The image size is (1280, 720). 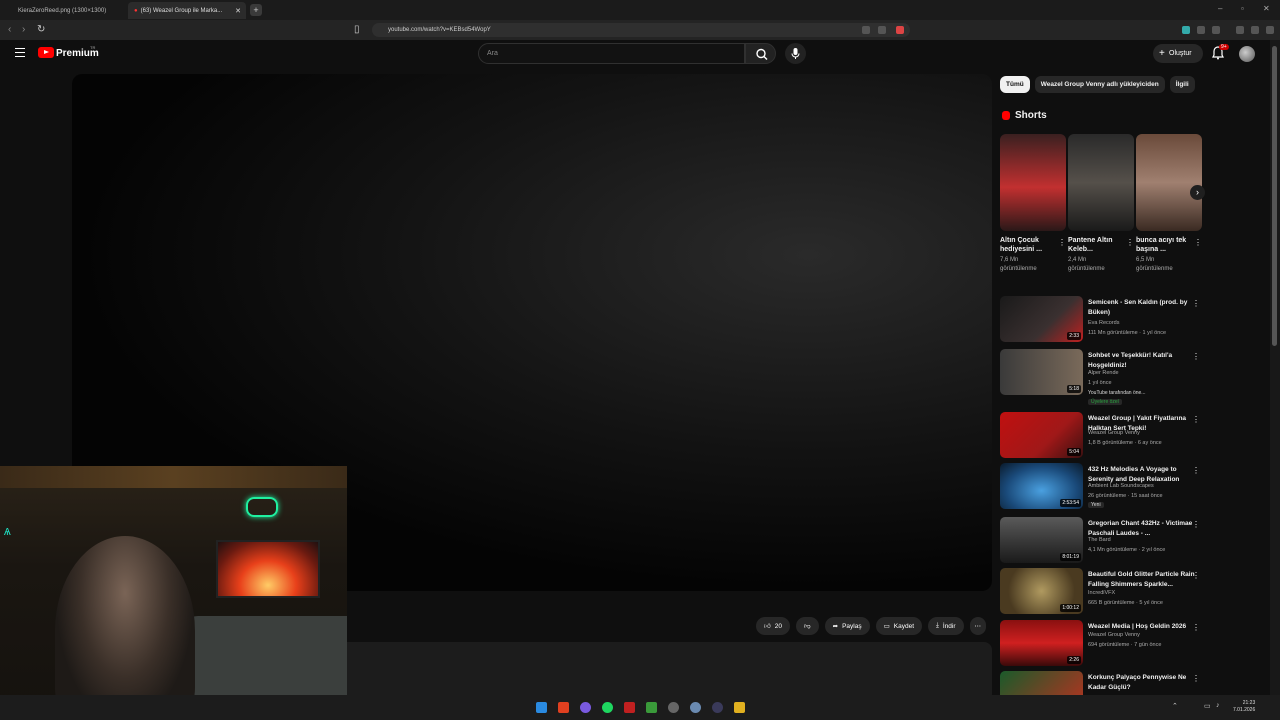 What do you see at coordinates (1175, 706) in the screenshot?
I see `tray-chevron-icon: ⌃` at bounding box center [1175, 706].